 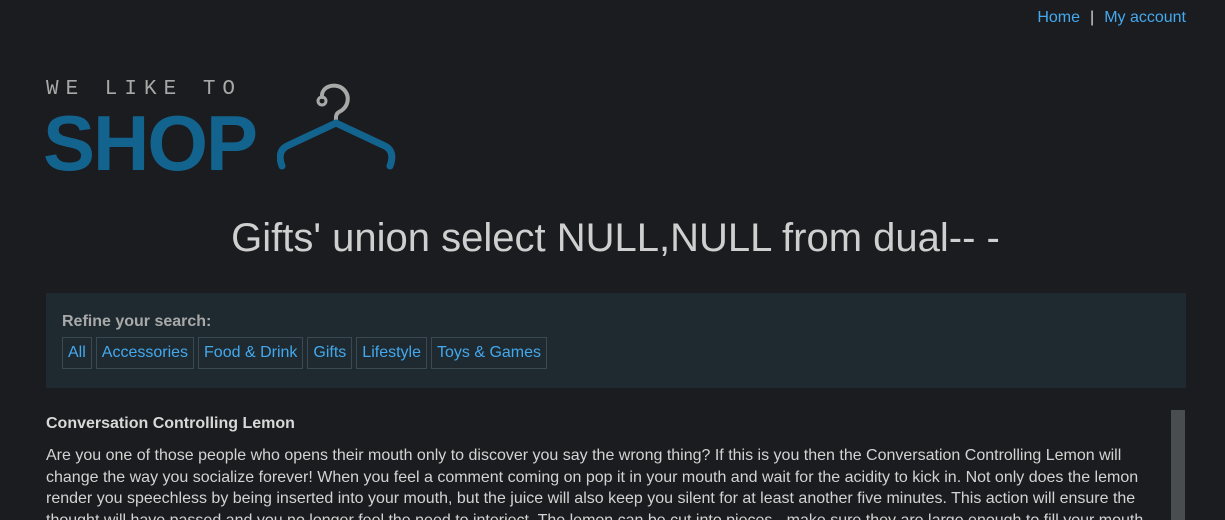 I want to click on product-name: Conversation Controlling Lemon, so click(x=170, y=423).